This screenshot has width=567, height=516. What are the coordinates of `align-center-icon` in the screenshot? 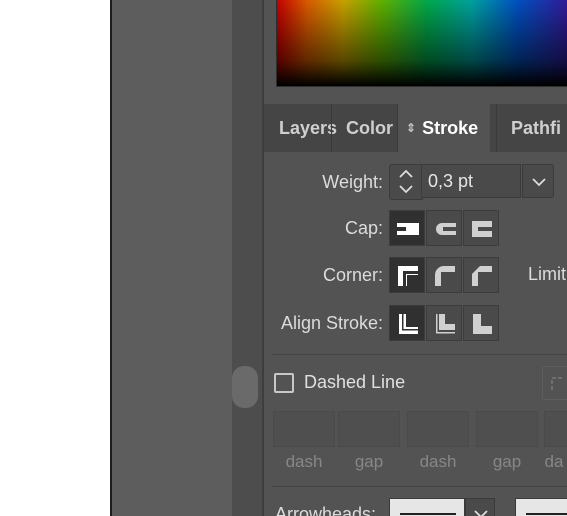 It's located at (408, 324).